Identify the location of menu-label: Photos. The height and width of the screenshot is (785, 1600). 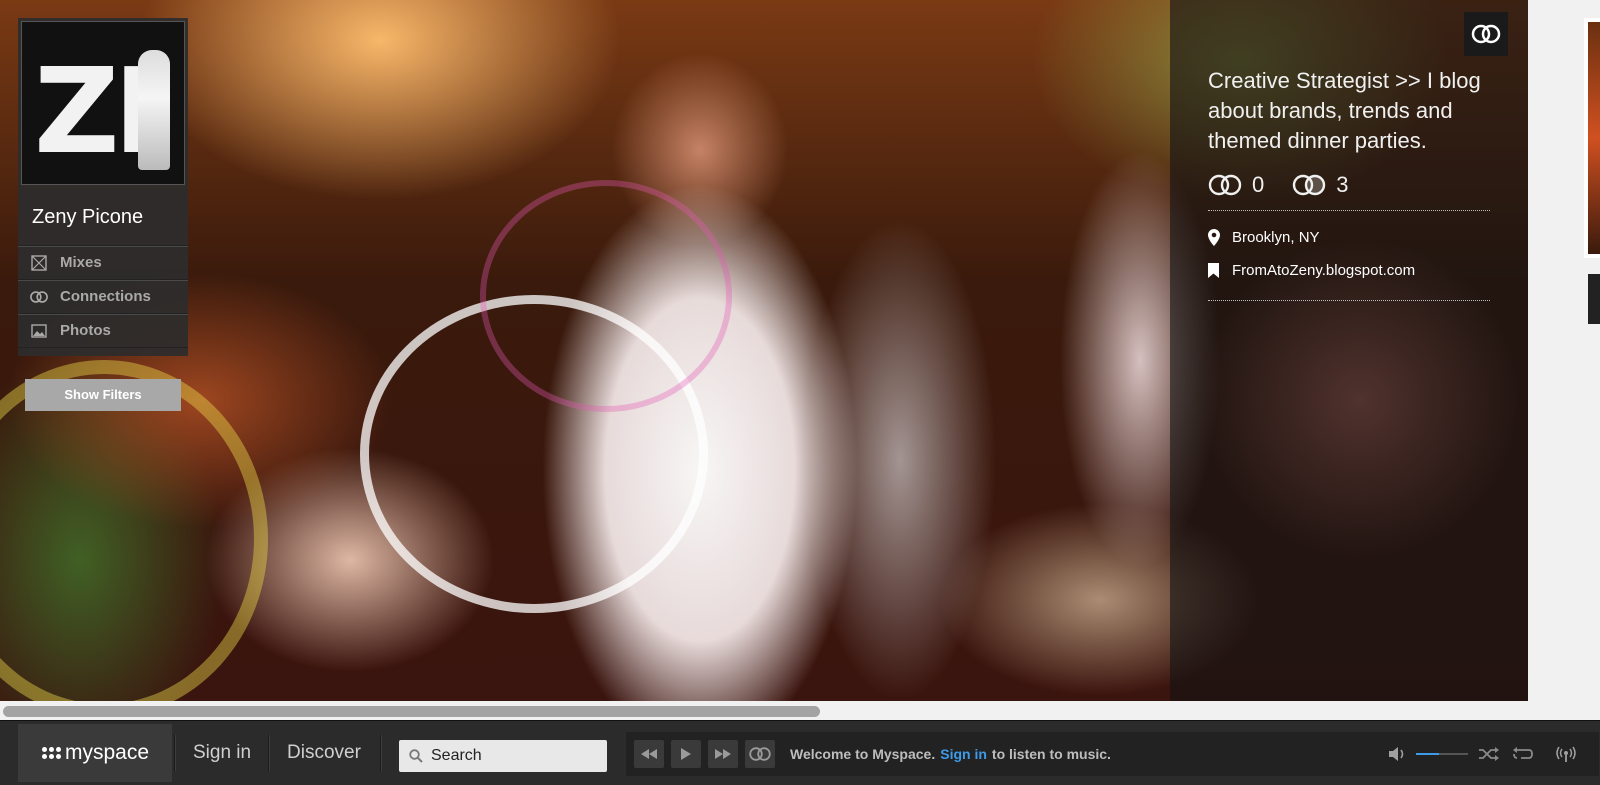
(85, 330).